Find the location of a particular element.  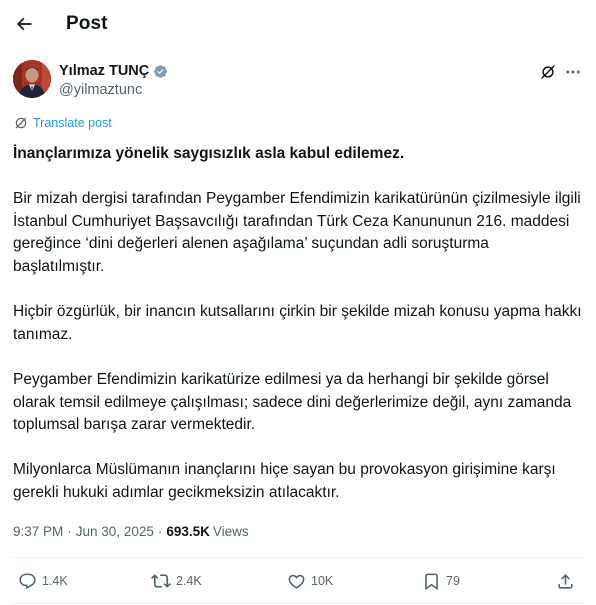

avatar is located at coordinates (32, 79).